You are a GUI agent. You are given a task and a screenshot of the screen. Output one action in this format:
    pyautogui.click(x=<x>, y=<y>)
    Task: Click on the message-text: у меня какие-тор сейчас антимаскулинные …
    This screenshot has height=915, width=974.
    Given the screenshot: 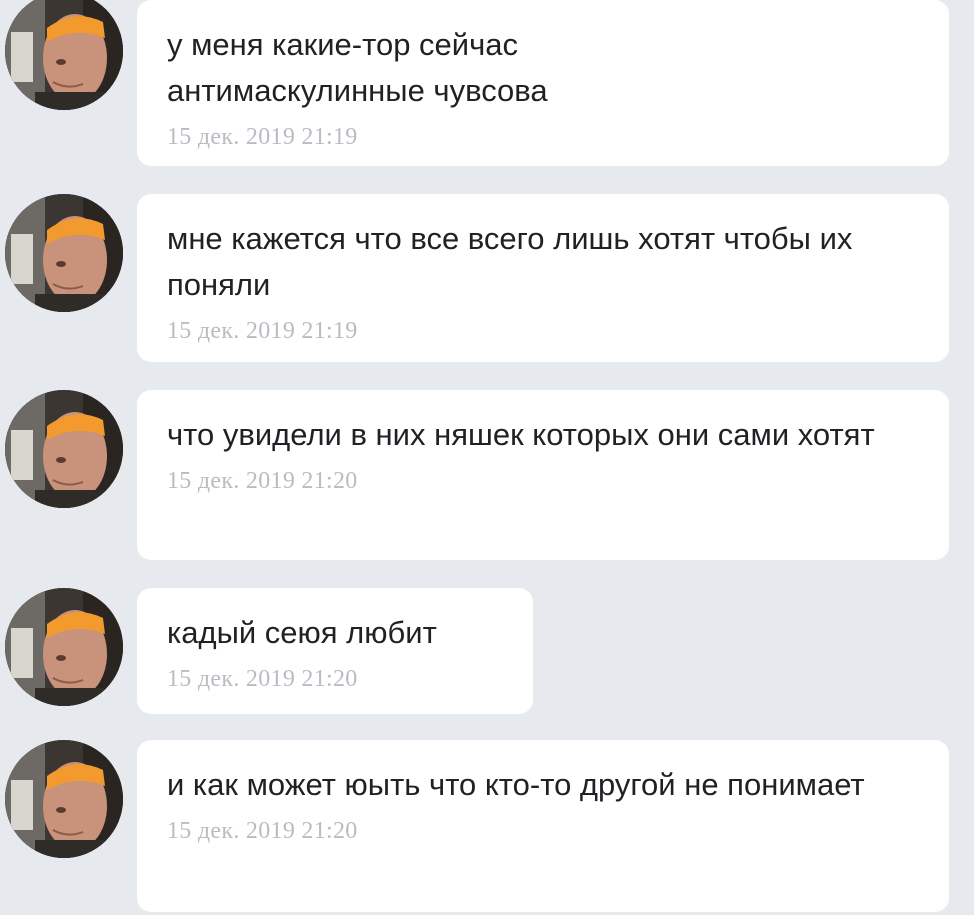 What is the action you would take?
    pyautogui.click(x=357, y=67)
    